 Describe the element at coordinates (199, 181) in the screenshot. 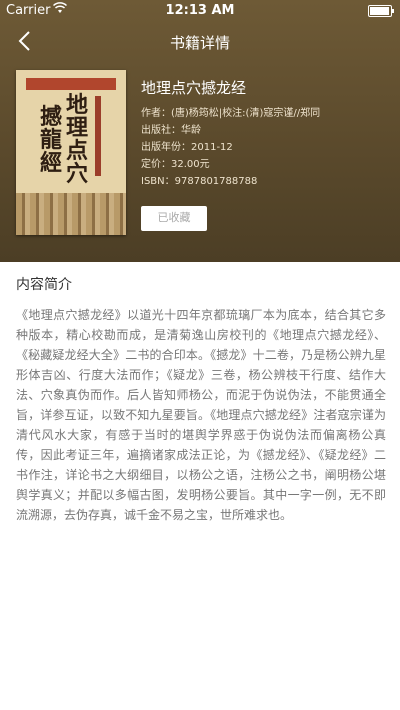

I see `book-isbn: ISBN：9787801788788` at that location.